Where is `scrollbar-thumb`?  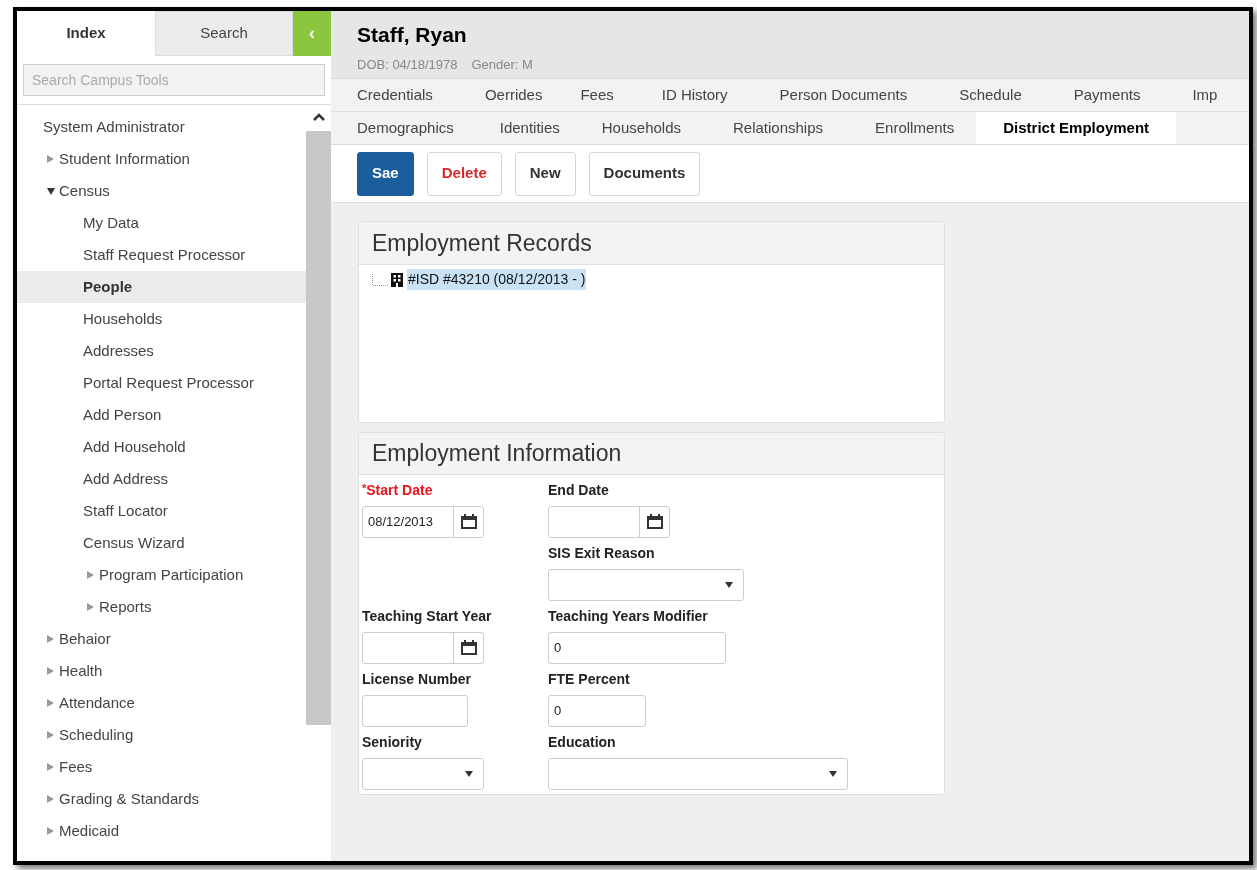
scrollbar-thumb is located at coordinates (318, 428).